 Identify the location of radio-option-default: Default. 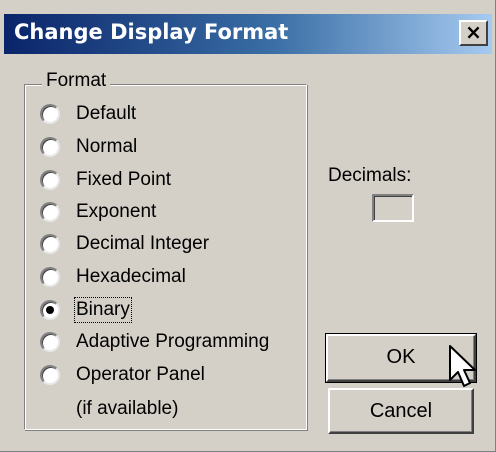
(88, 114).